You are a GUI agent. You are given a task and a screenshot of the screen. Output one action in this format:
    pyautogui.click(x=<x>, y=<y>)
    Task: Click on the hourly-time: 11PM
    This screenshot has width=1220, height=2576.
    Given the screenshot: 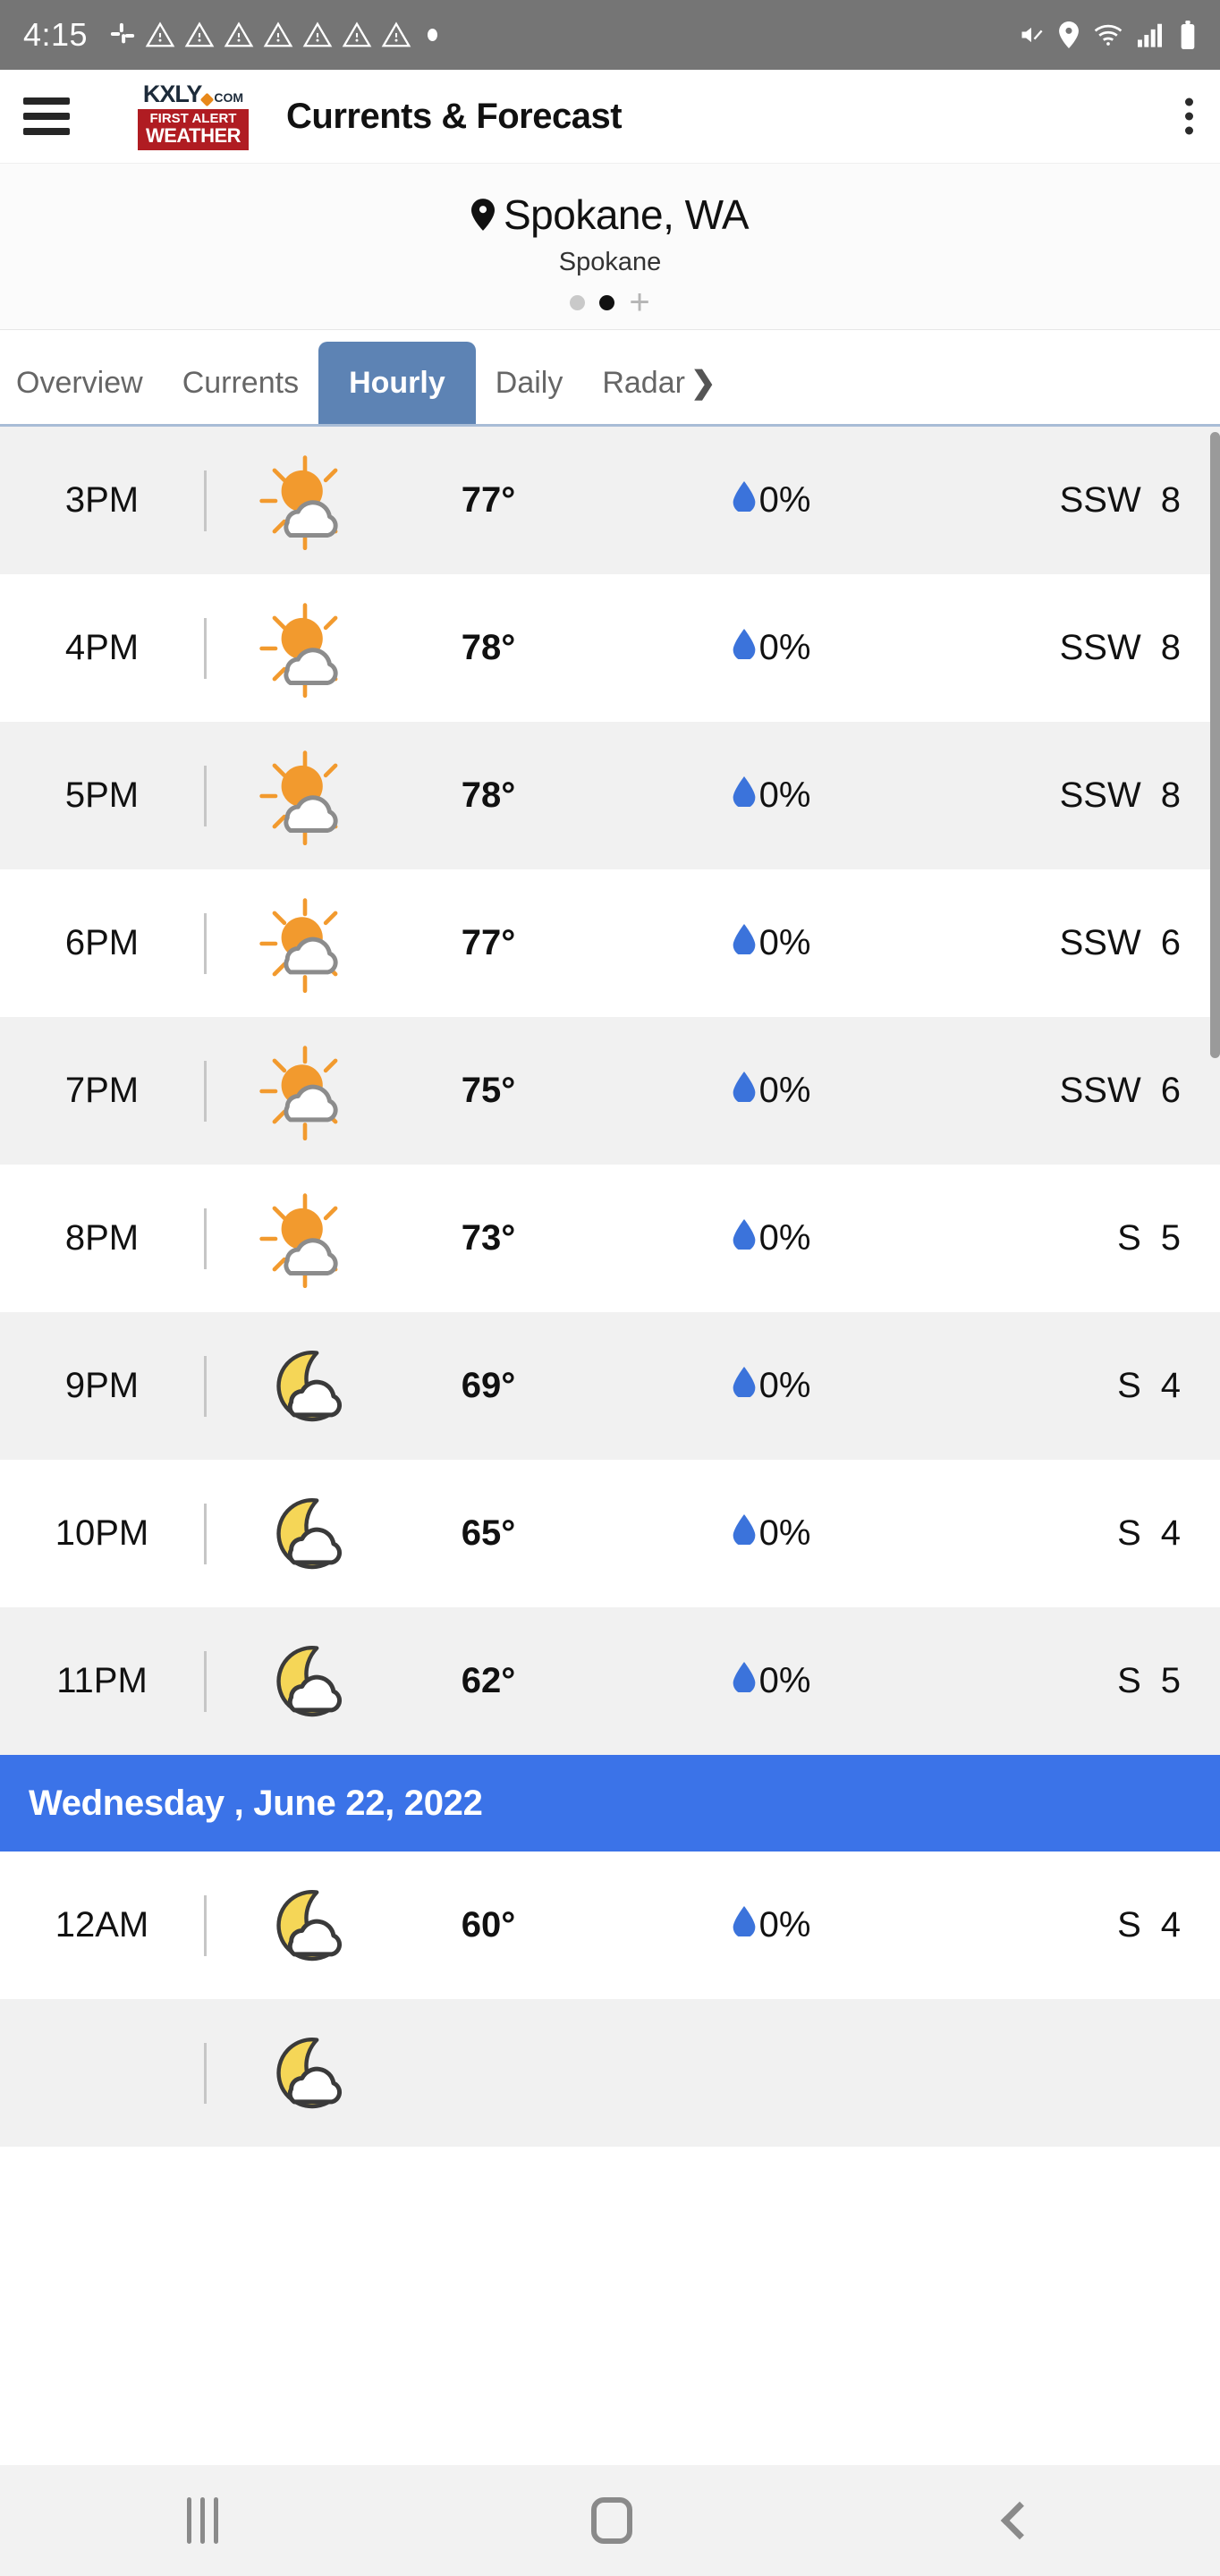 What is the action you would take?
    pyautogui.click(x=102, y=1680)
    